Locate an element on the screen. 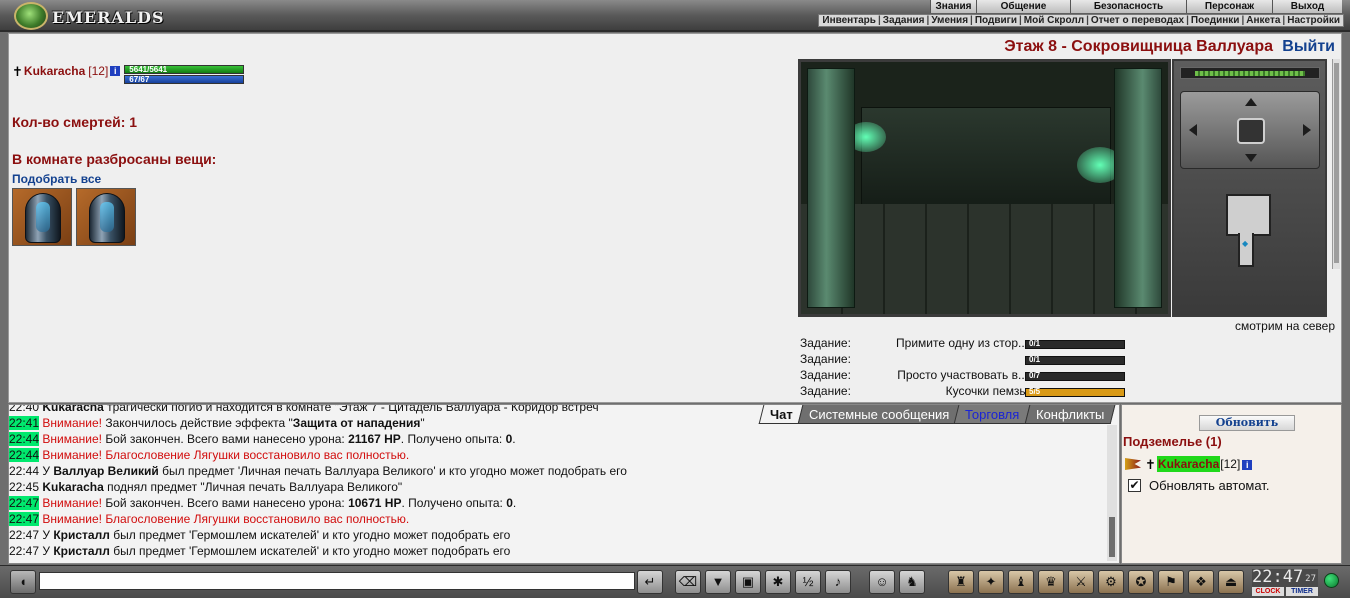  message-time: 22:45 is located at coordinates (24, 487).